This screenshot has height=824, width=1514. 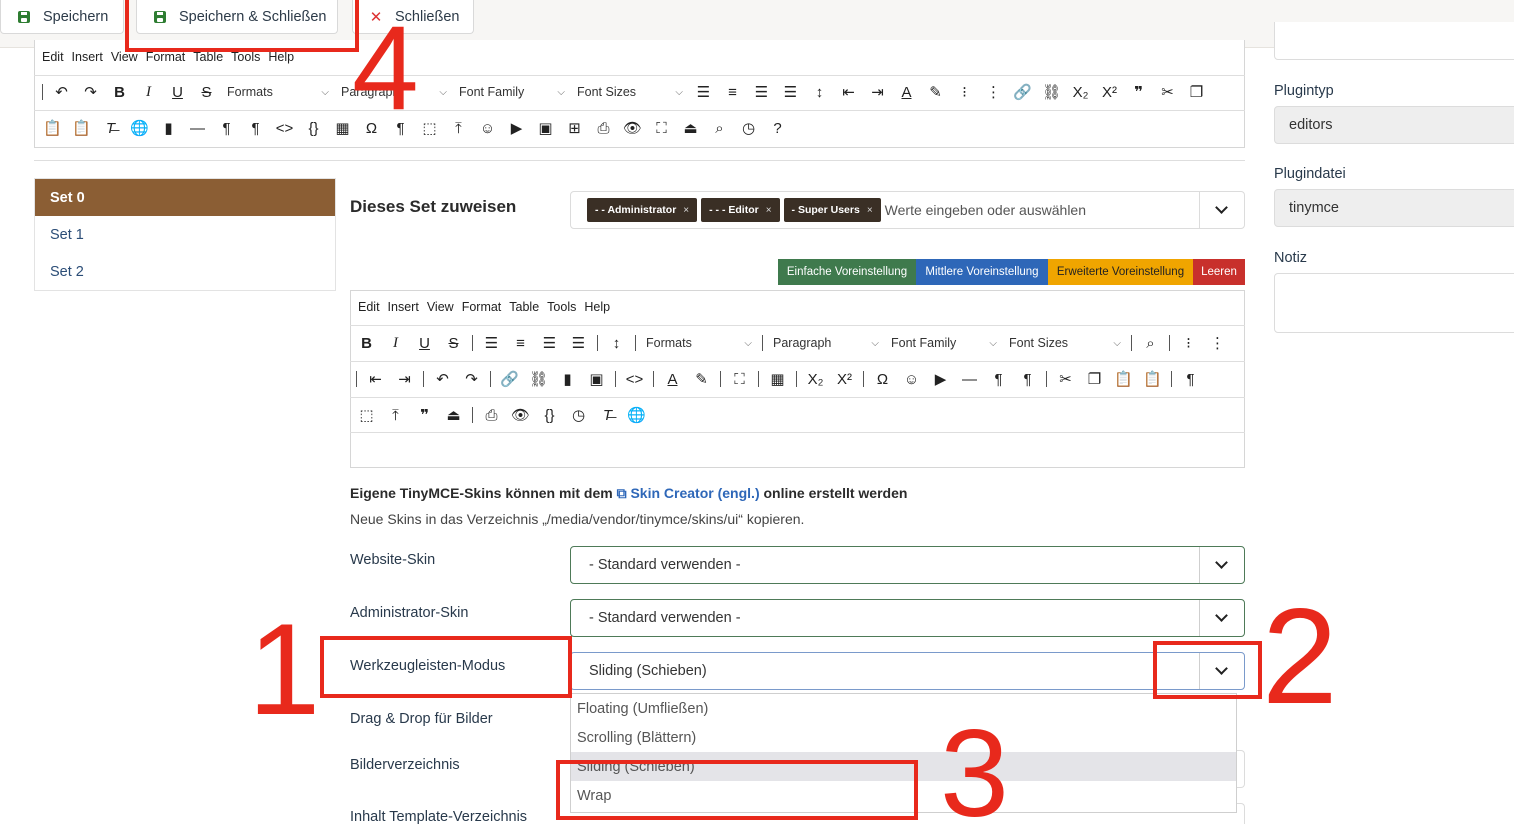 What do you see at coordinates (119, 92) in the screenshot?
I see `bold-icon: B` at bounding box center [119, 92].